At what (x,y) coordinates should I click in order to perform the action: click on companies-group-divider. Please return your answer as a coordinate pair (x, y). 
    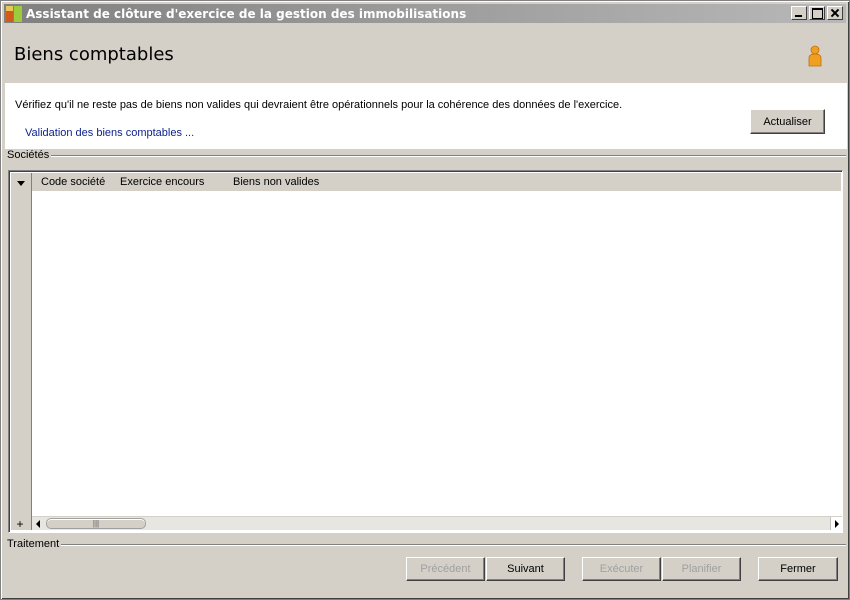
    Looking at the image, I should click on (448, 156).